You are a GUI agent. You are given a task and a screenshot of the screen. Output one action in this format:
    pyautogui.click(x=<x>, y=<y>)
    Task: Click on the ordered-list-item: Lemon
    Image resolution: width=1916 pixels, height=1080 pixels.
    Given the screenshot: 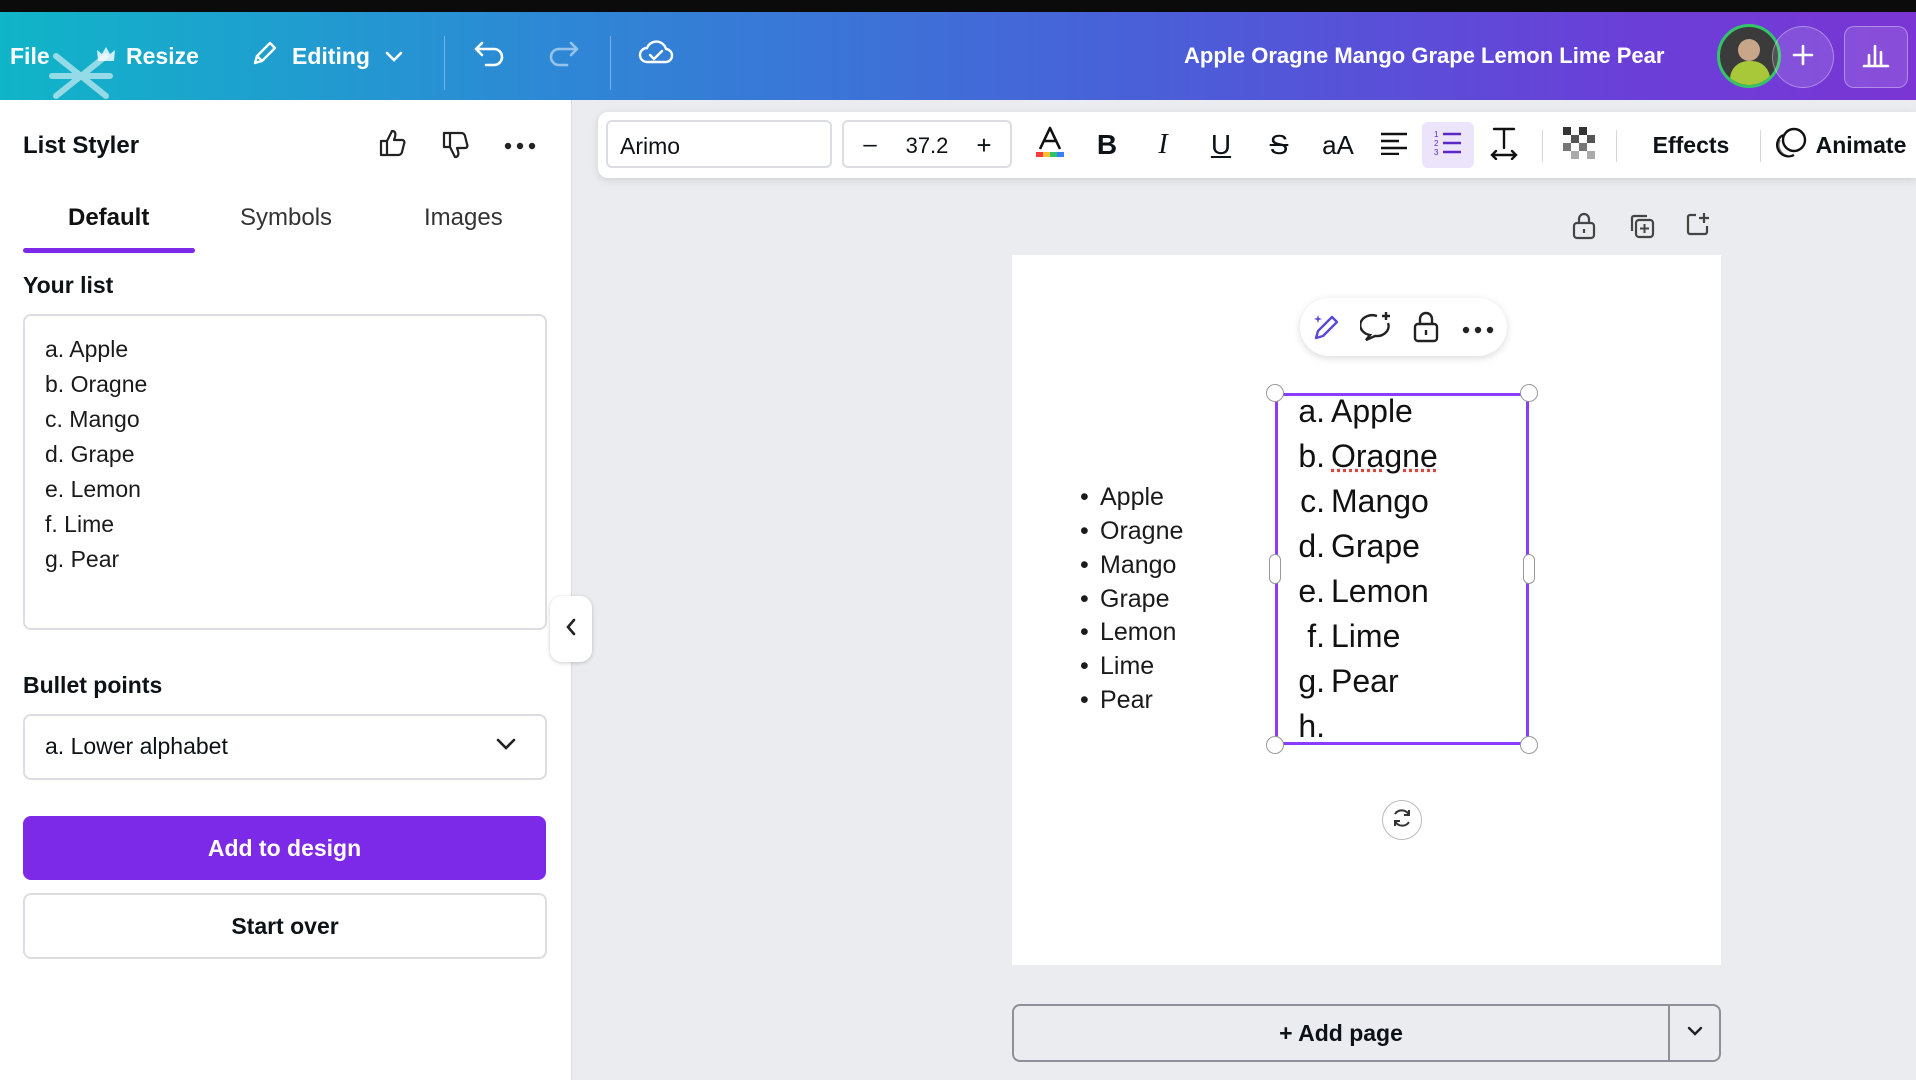 What is the action you would take?
    pyautogui.click(x=1380, y=591)
    